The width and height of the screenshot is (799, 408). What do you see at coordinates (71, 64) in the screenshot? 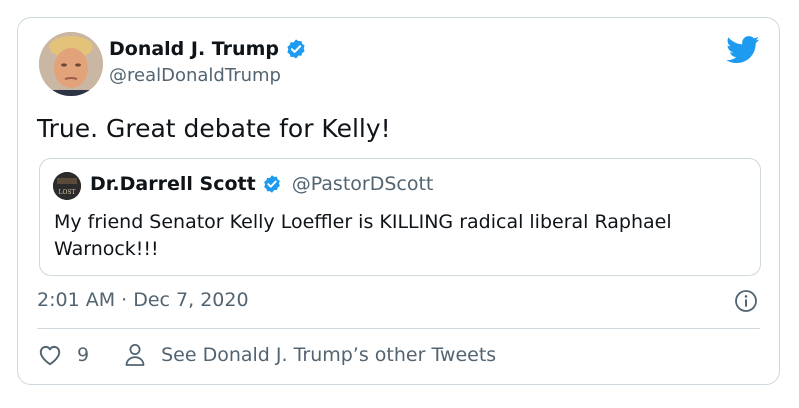
I see `author-avatar` at bounding box center [71, 64].